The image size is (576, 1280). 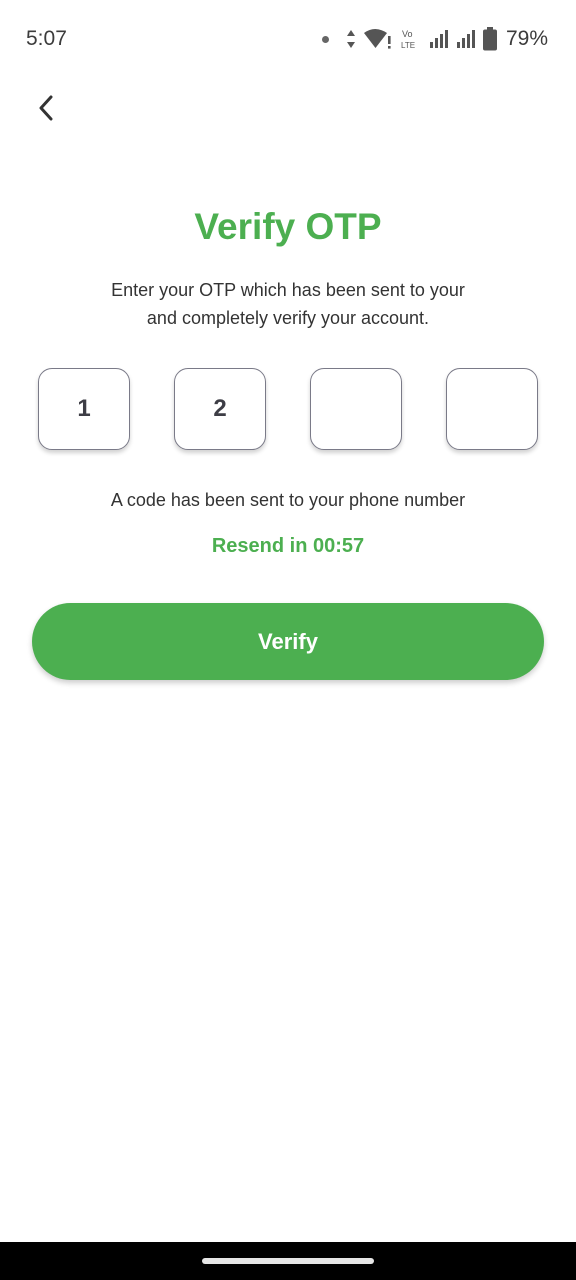 What do you see at coordinates (288, 318) in the screenshot?
I see `instruction-line-2: and completely verify your account.` at bounding box center [288, 318].